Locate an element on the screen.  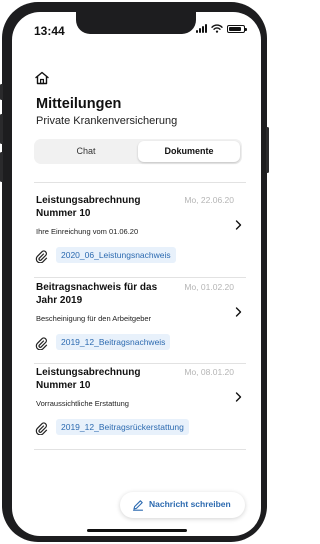
attachment-link: 2020_06_Leistungsnachweis is located at coordinates (116, 255).